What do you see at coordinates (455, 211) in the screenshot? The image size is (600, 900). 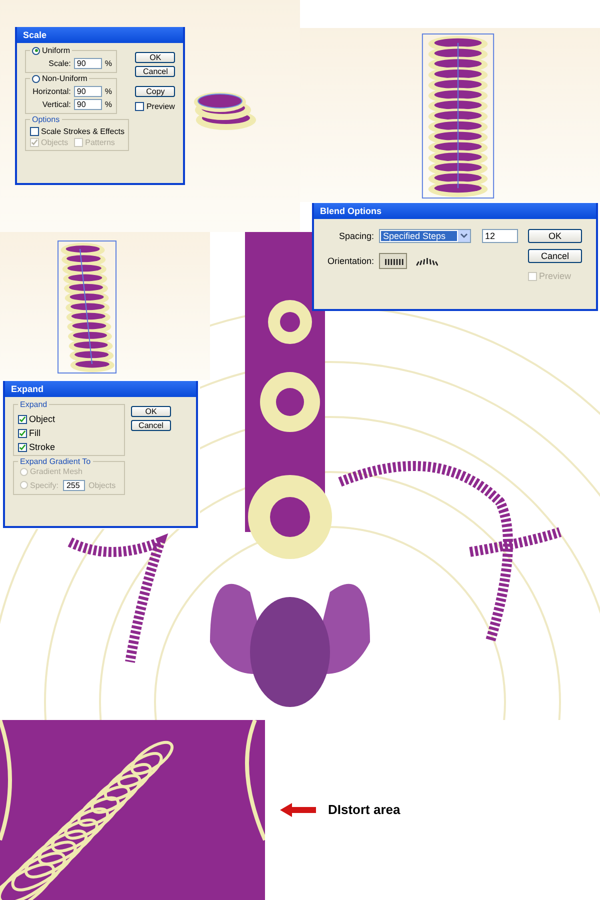 I see `dialog-title: Blend Options` at bounding box center [455, 211].